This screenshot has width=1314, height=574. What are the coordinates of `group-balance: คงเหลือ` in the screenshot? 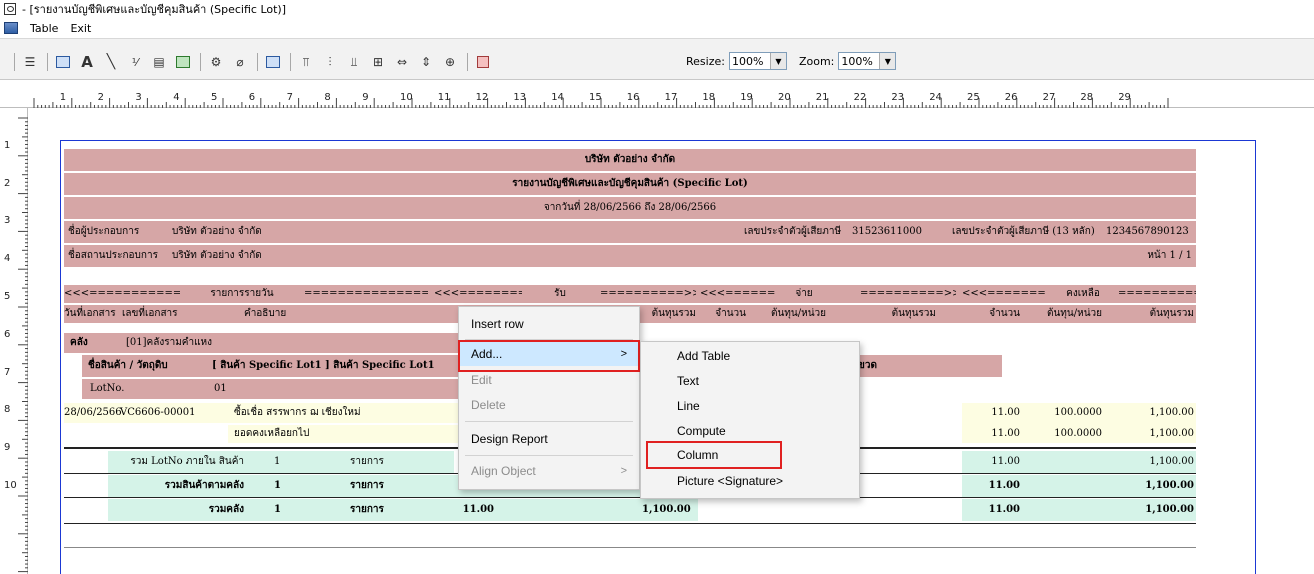 It's located at (1083, 293).